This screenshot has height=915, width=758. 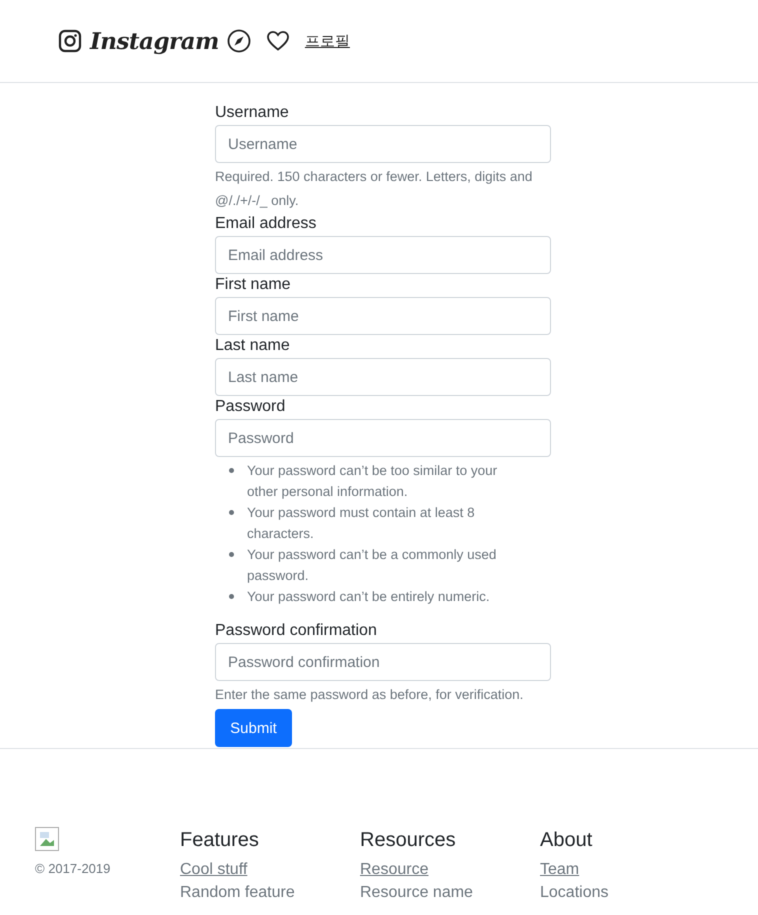 What do you see at coordinates (630, 869) in the screenshot?
I see `footer-link: Team` at bounding box center [630, 869].